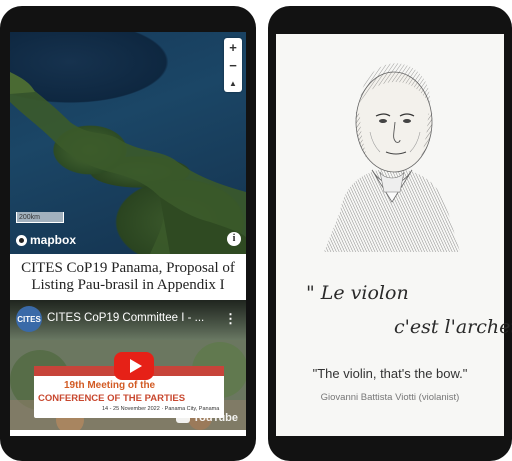 The width and height of the screenshot is (512, 461). Describe the element at coordinates (392, 157) in the screenshot. I see `viotti-portrait-engraving` at that location.